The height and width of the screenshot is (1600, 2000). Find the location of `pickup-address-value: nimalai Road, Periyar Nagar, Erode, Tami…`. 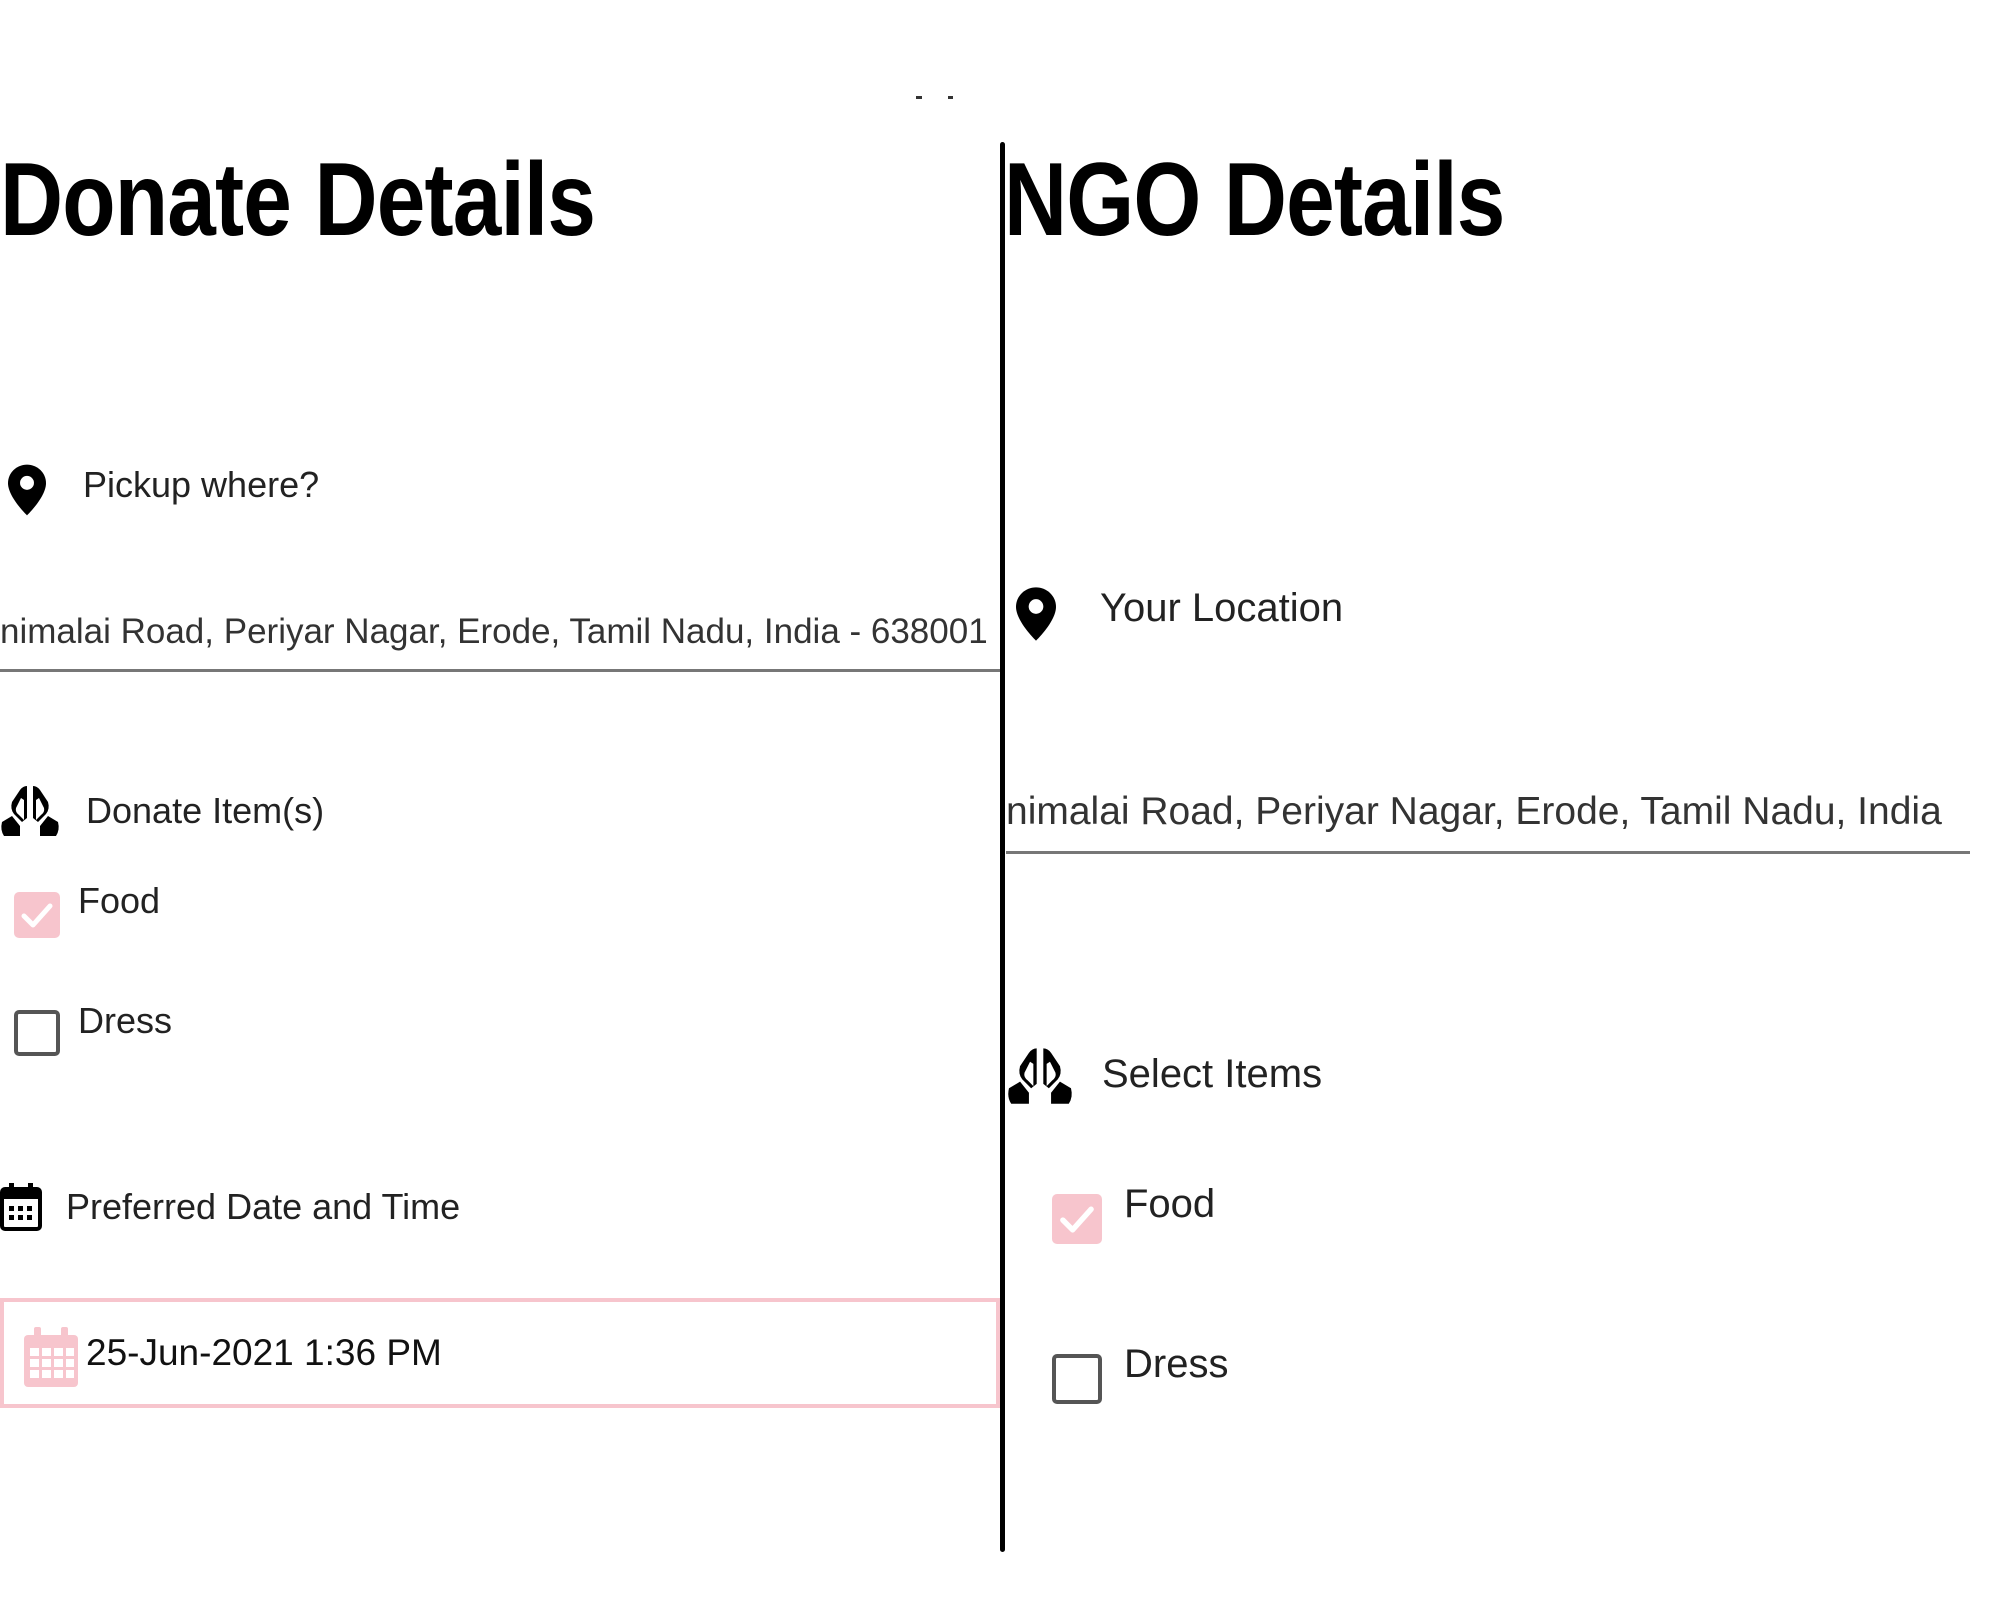

pickup-address-value: nimalai Road, Periyar Nagar, Erode, Tami… is located at coordinates (494, 631).